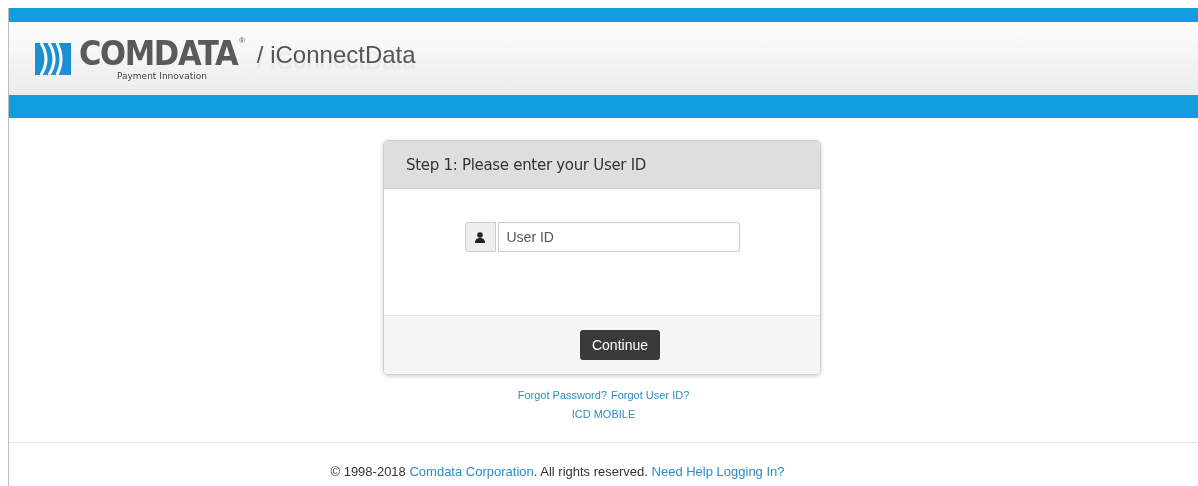  I want to click on brand-name: COMDATA, so click(158, 53).